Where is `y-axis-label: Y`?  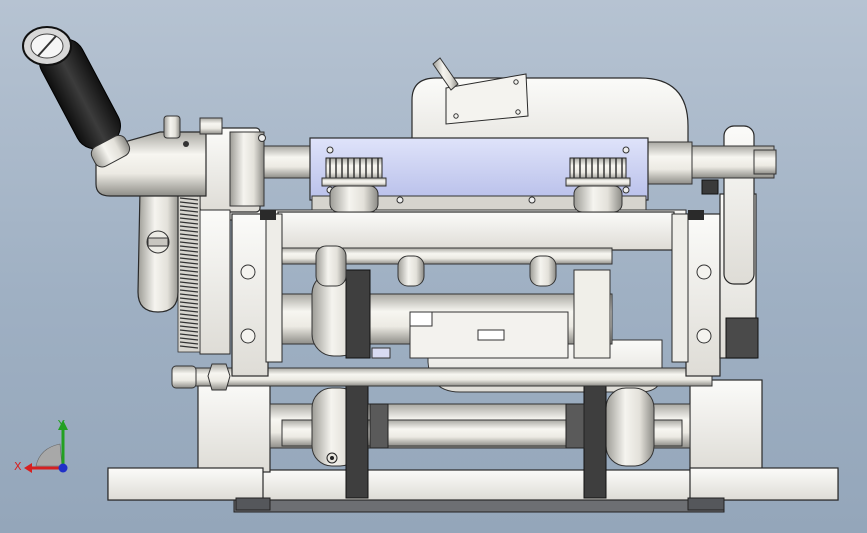 y-axis-label: Y is located at coordinates (61, 424).